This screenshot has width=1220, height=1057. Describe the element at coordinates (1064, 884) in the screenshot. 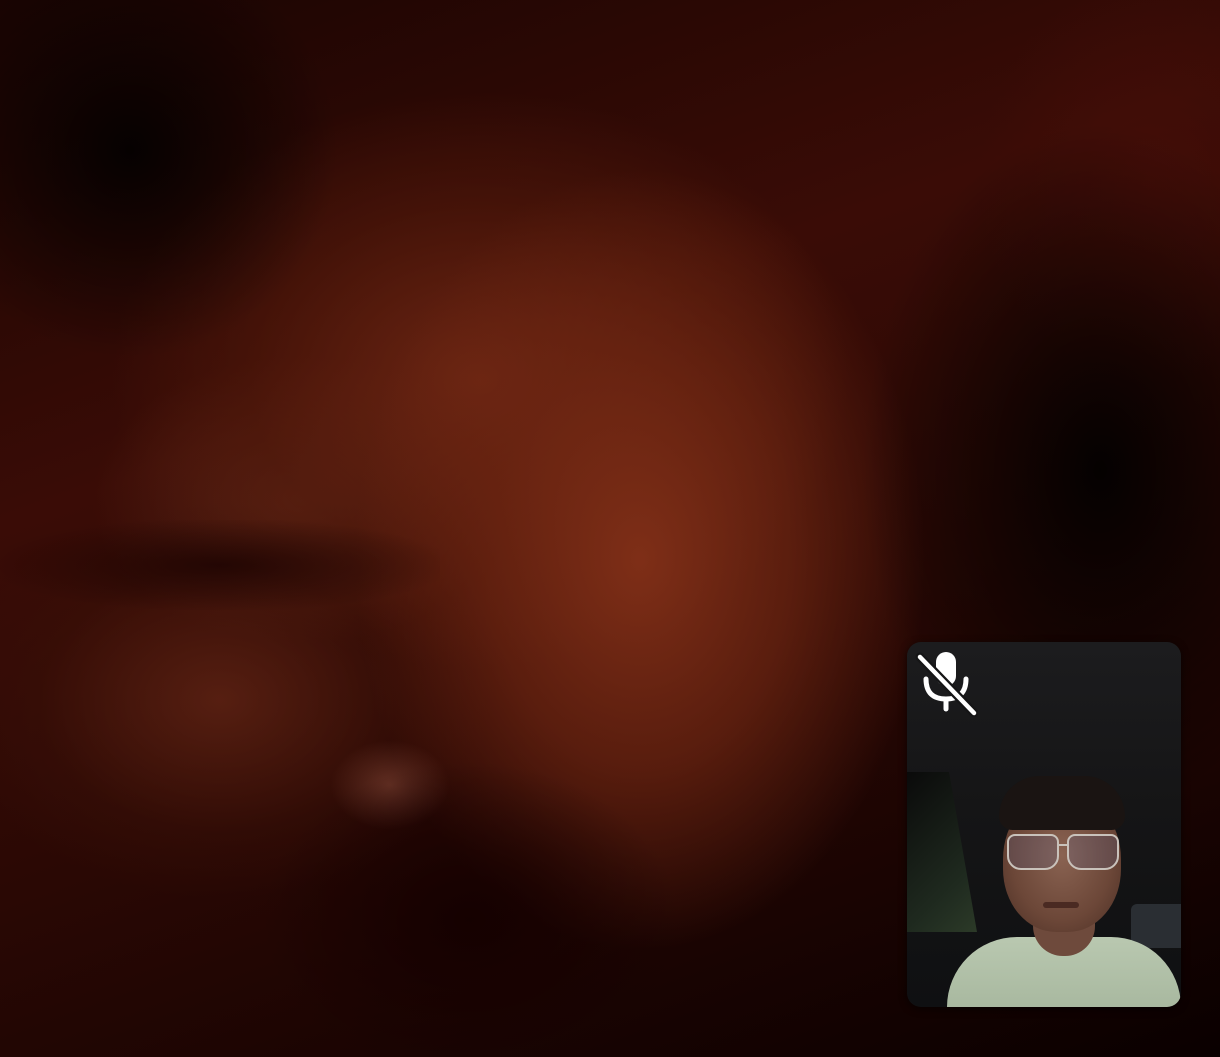

I see `self-view-person` at that location.